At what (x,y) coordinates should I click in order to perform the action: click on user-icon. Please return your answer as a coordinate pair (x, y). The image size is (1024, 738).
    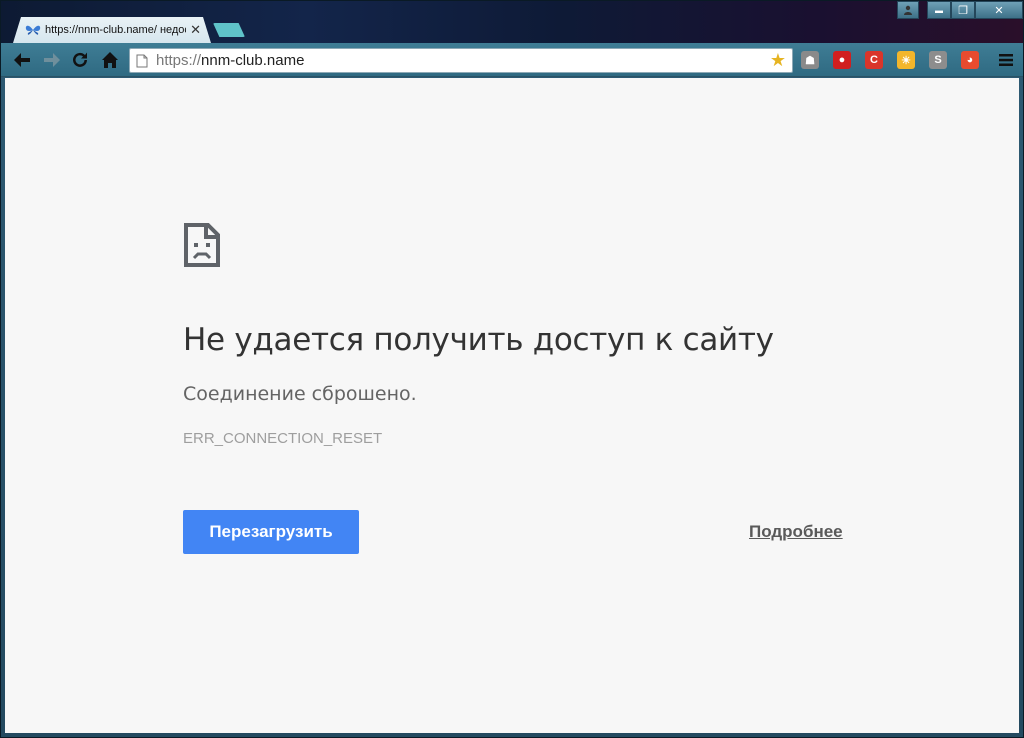
    Looking at the image, I should click on (908, 10).